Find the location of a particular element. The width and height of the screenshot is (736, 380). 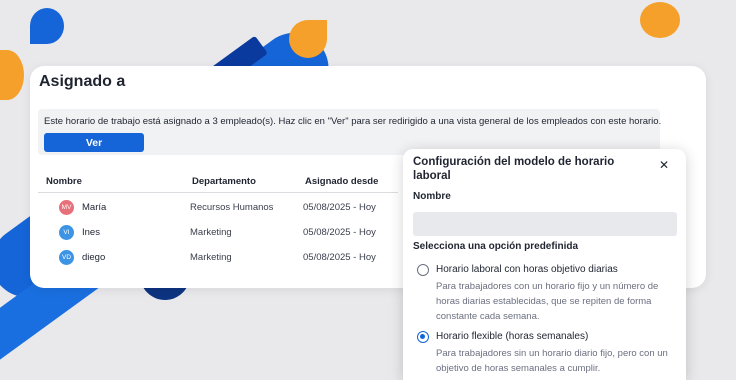

option-radio-flexible is located at coordinates (423, 337).